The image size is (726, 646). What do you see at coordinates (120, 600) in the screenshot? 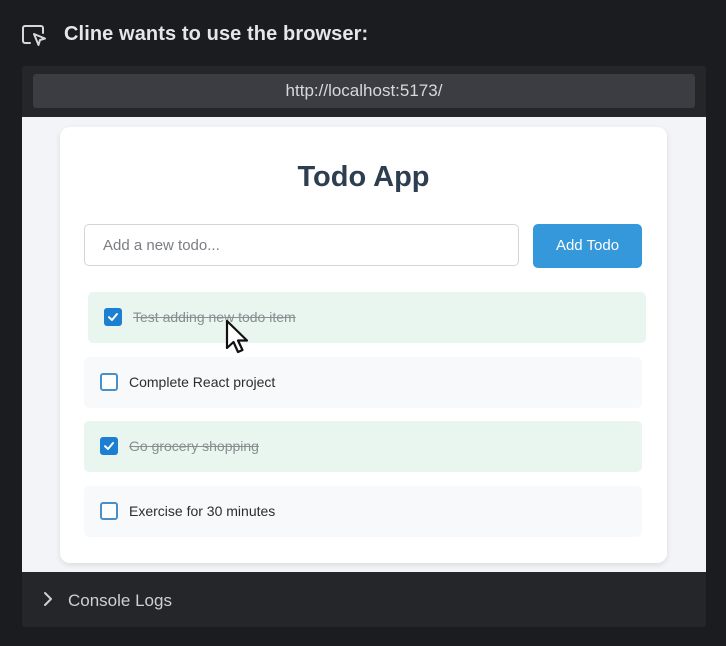
I see `console-logs-label: Console Logs` at bounding box center [120, 600].